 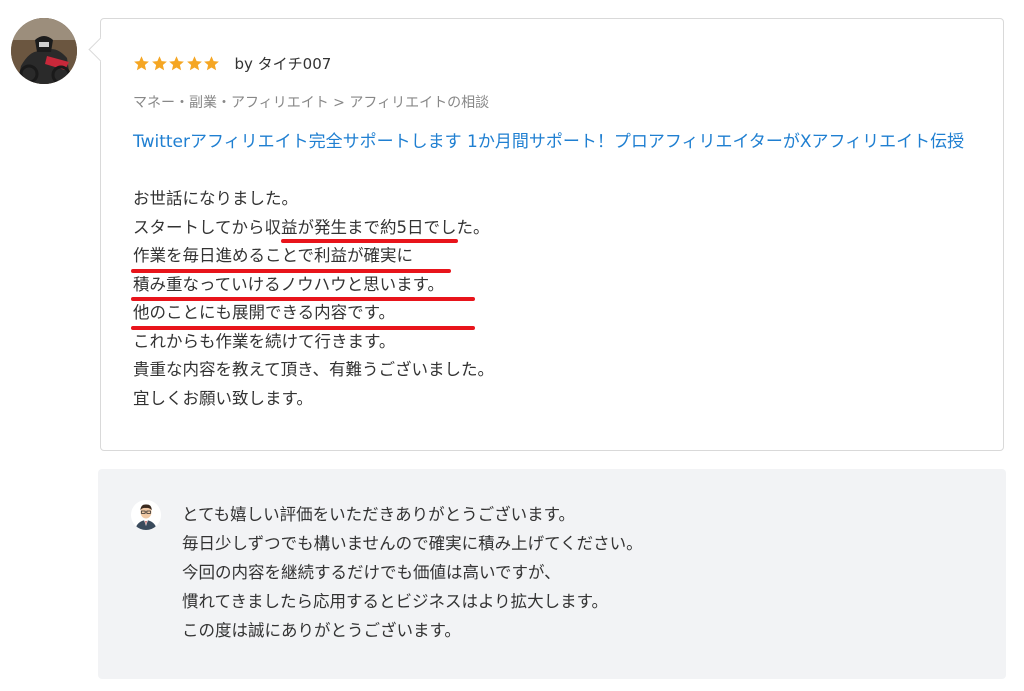 I want to click on speech-bubble-notch, so click(x=100, y=49).